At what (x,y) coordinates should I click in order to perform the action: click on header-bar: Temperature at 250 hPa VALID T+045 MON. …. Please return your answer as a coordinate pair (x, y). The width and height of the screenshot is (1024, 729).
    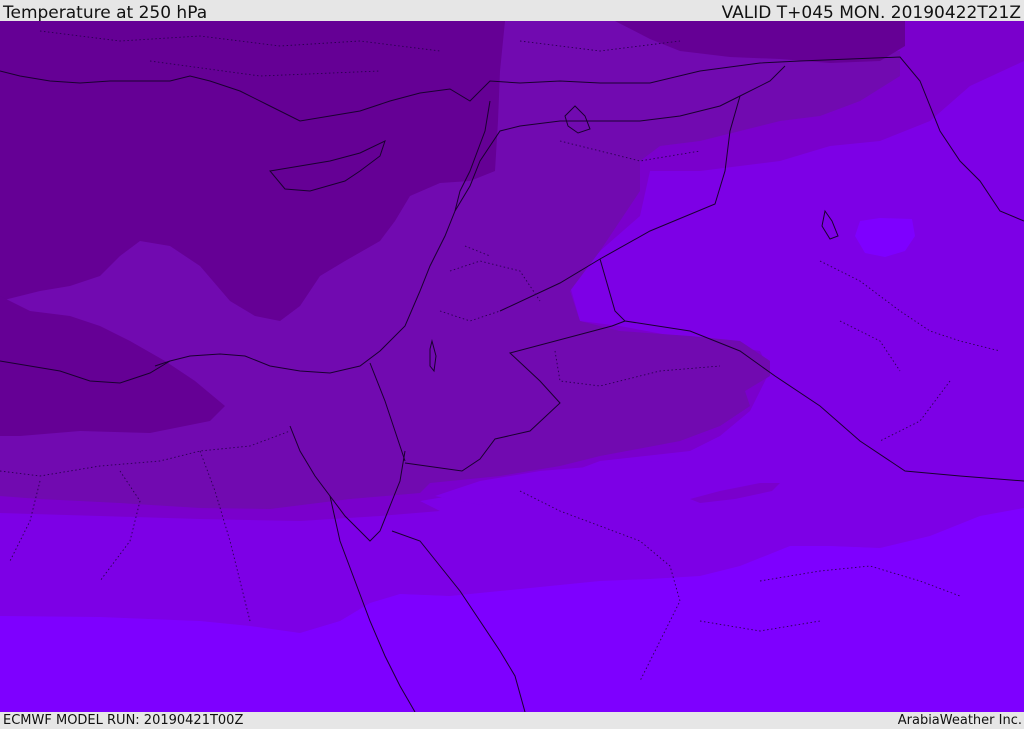
    Looking at the image, I should click on (512, 11).